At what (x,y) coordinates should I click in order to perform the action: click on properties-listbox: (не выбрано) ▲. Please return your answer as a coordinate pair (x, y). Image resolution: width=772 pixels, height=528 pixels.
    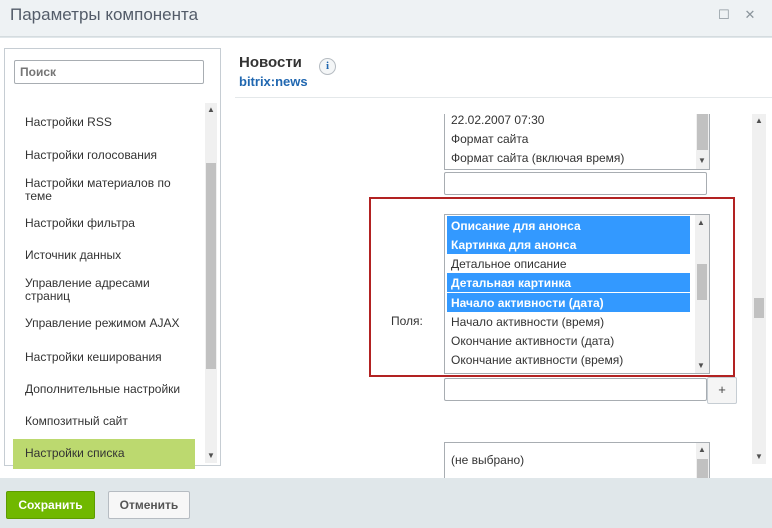
    Looking at the image, I should click on (577, 460).